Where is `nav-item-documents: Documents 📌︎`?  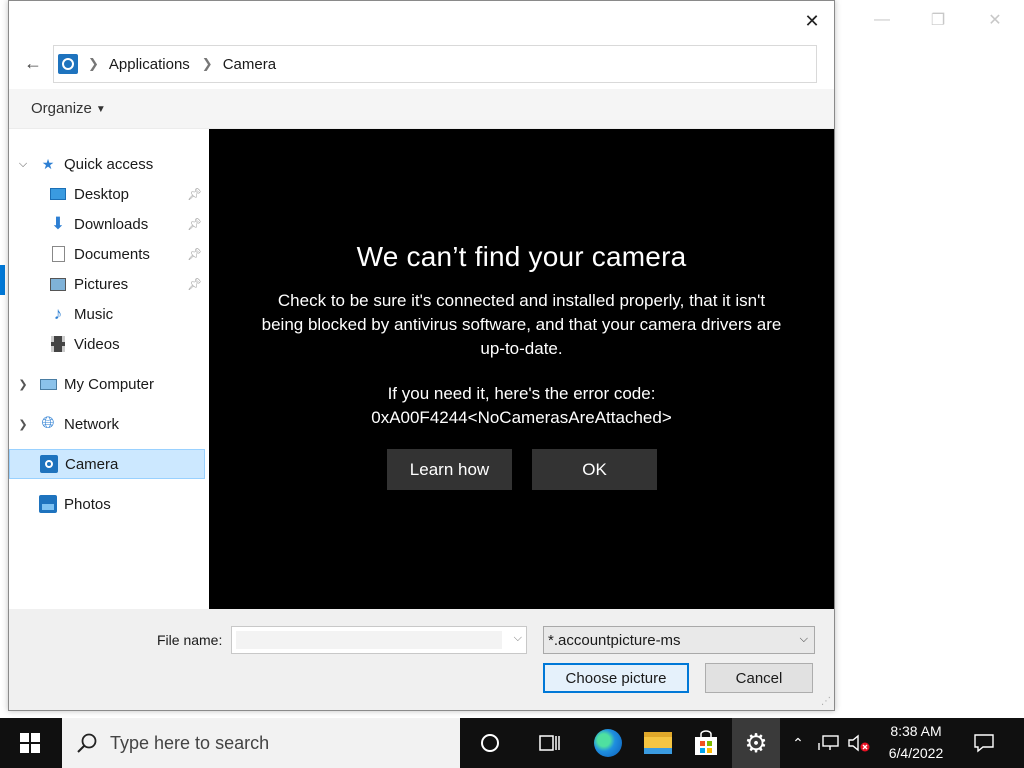
nav-item-documents: Documents 📌︎ is located at coordinates (107, 254).